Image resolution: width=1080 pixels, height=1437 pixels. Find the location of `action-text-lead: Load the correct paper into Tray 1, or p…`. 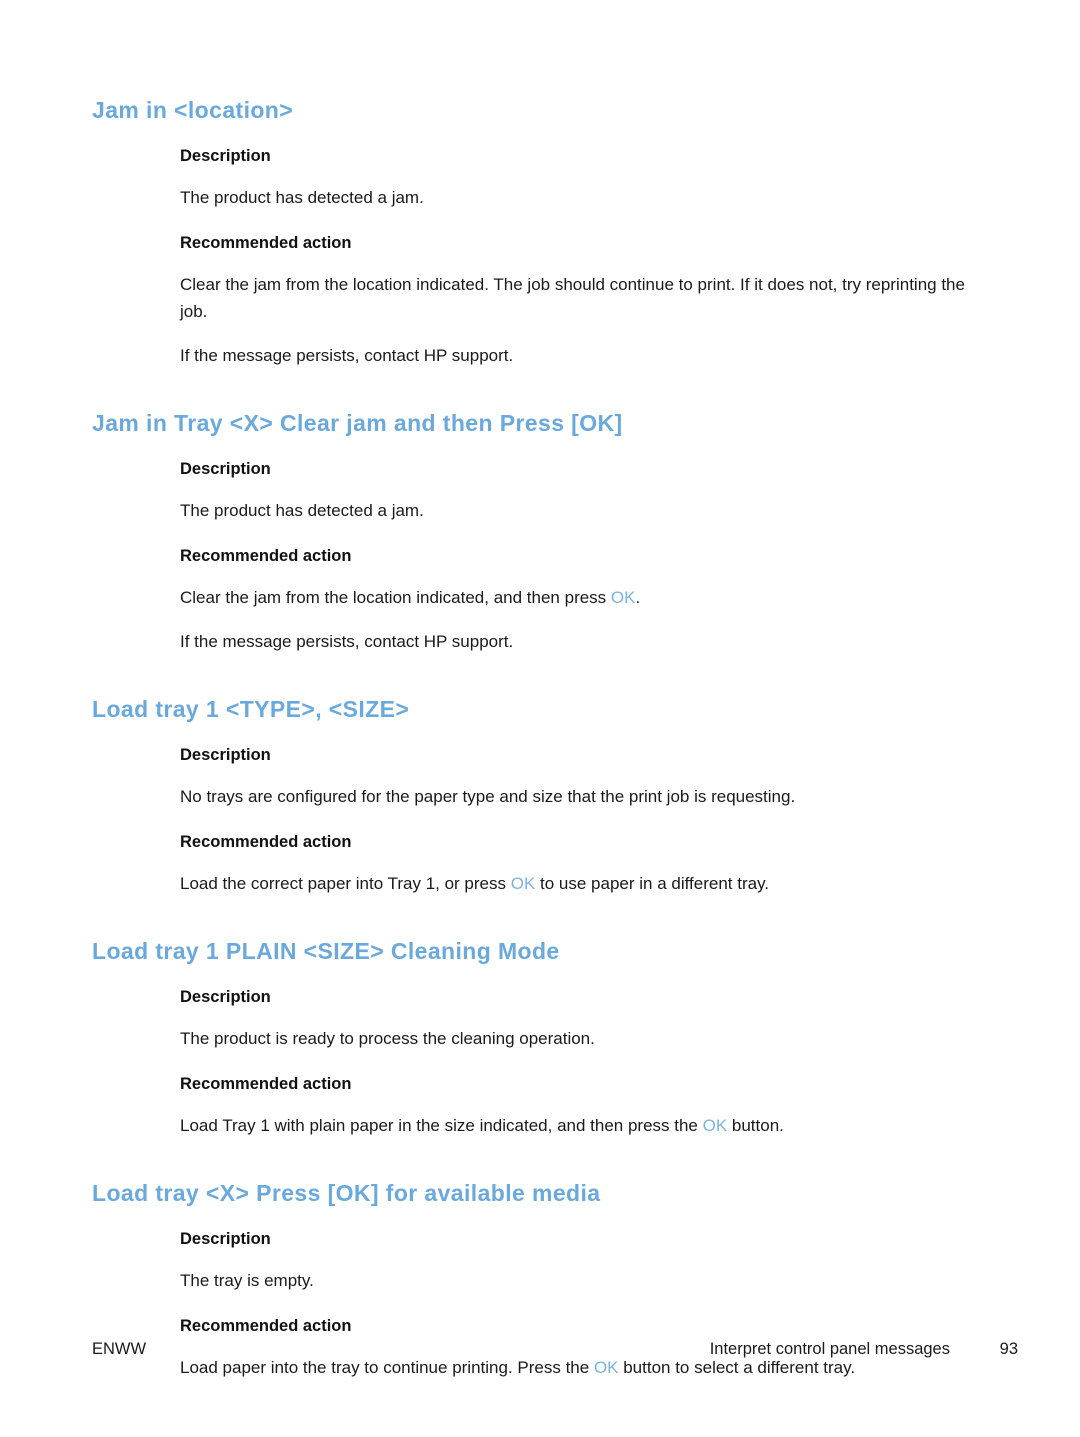

action-text-lead: Load the correct paper into Tray 1, or p… is located at coordinates (345, 883).